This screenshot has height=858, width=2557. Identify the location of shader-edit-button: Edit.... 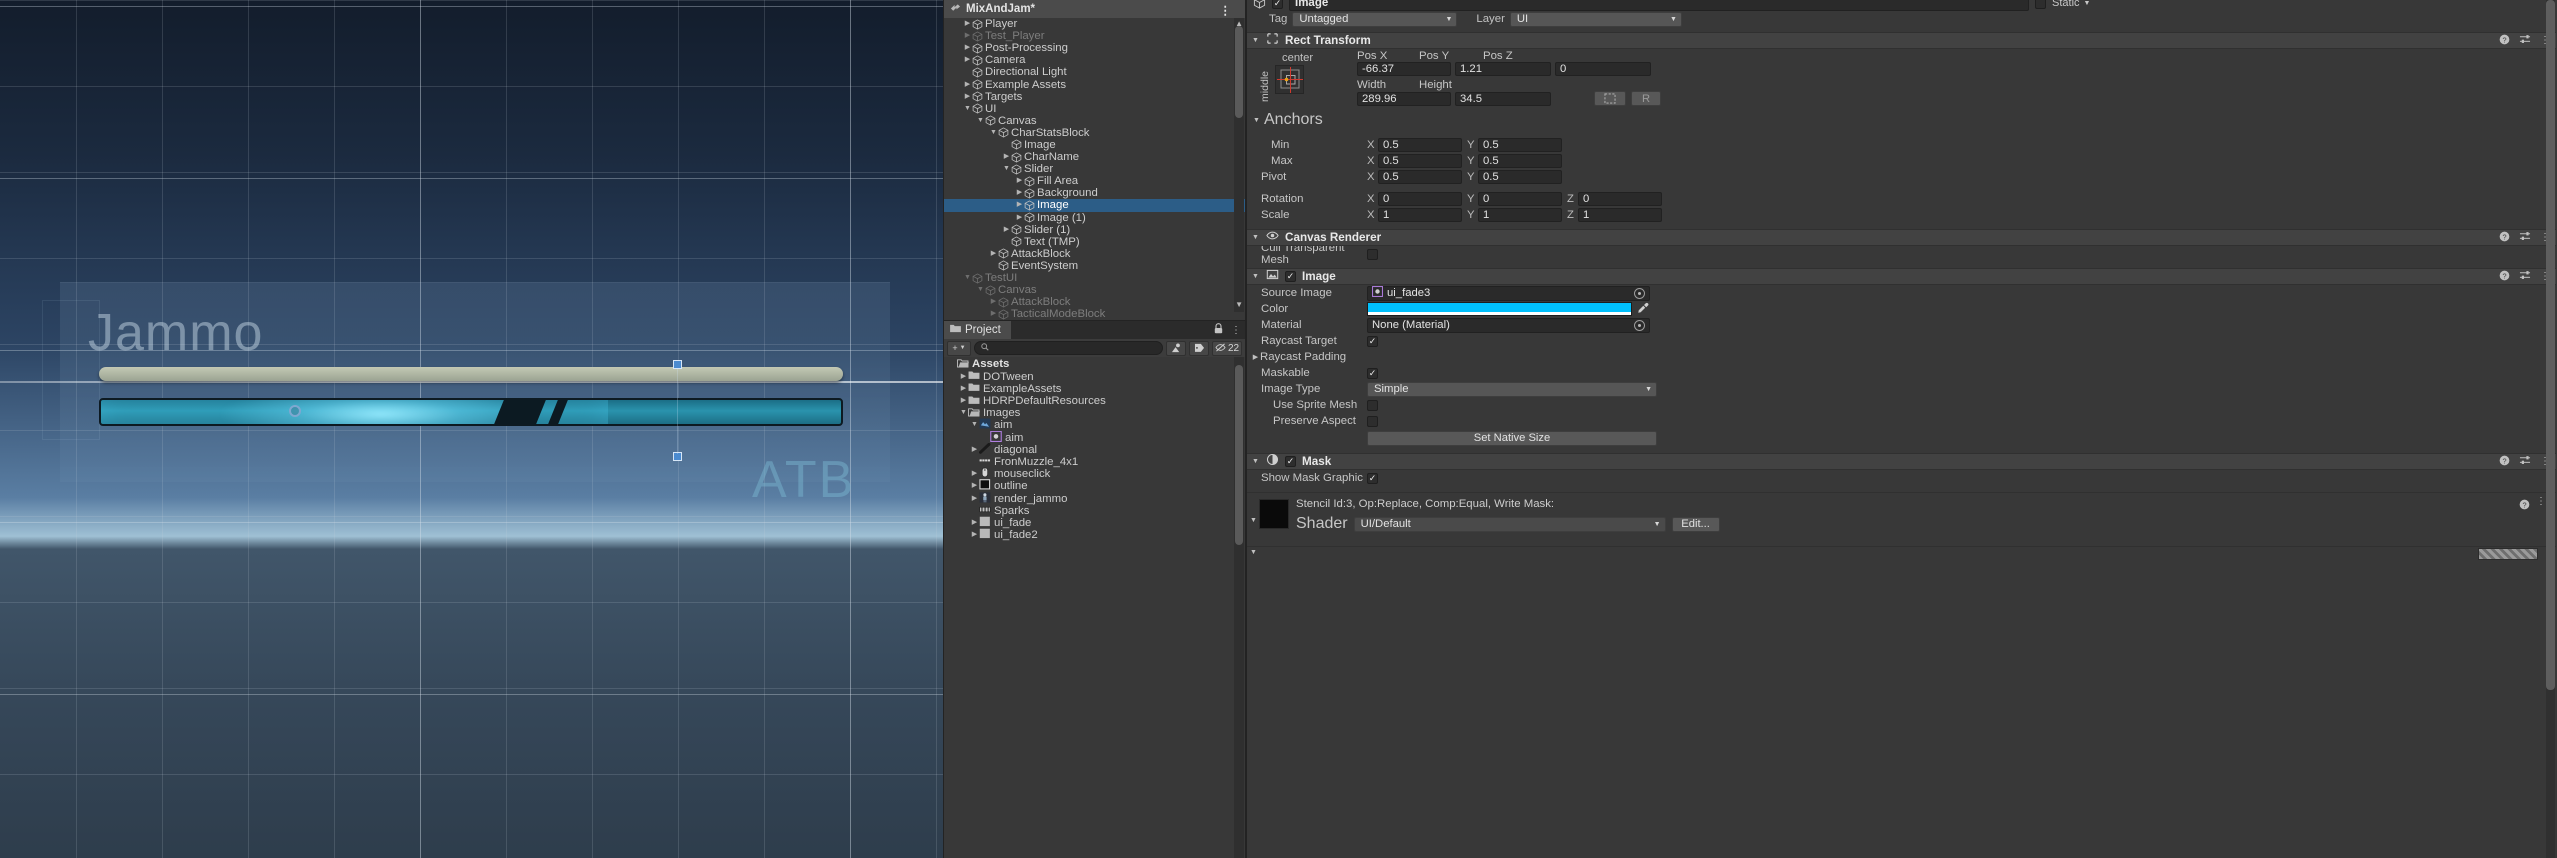
(1695, 524).